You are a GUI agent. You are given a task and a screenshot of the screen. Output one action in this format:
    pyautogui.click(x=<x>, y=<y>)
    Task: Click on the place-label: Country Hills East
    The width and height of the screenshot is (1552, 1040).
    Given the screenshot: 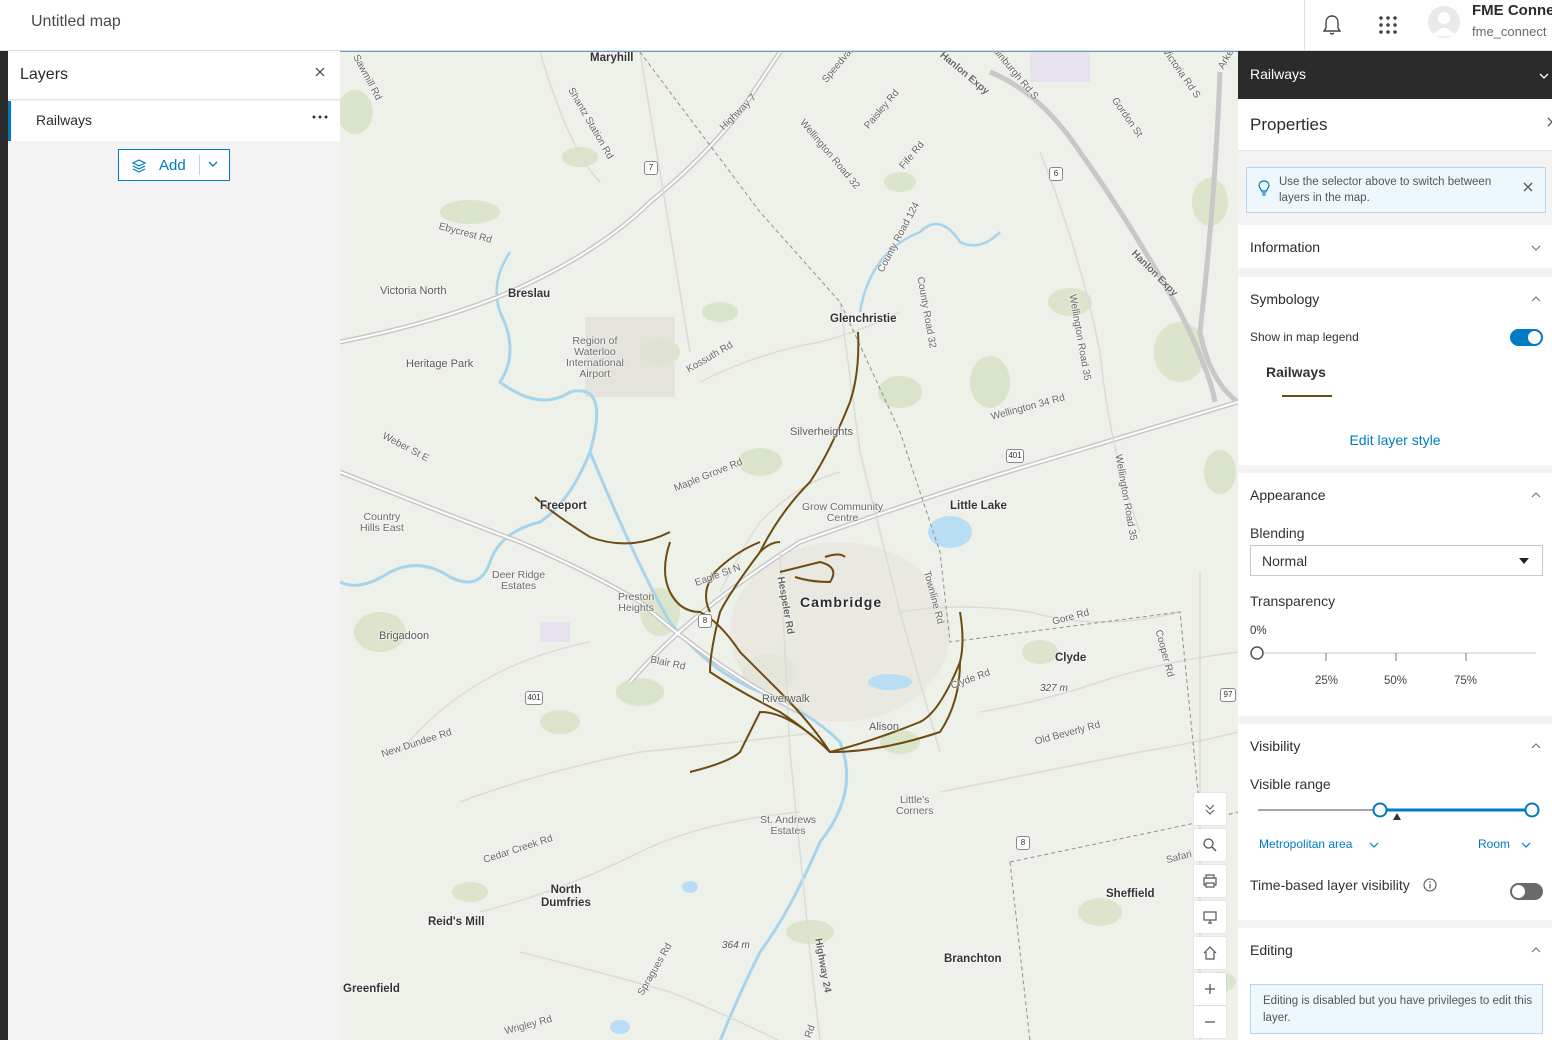 What is the action you would take?
    pyautogui.click(x=382, y=522)
    